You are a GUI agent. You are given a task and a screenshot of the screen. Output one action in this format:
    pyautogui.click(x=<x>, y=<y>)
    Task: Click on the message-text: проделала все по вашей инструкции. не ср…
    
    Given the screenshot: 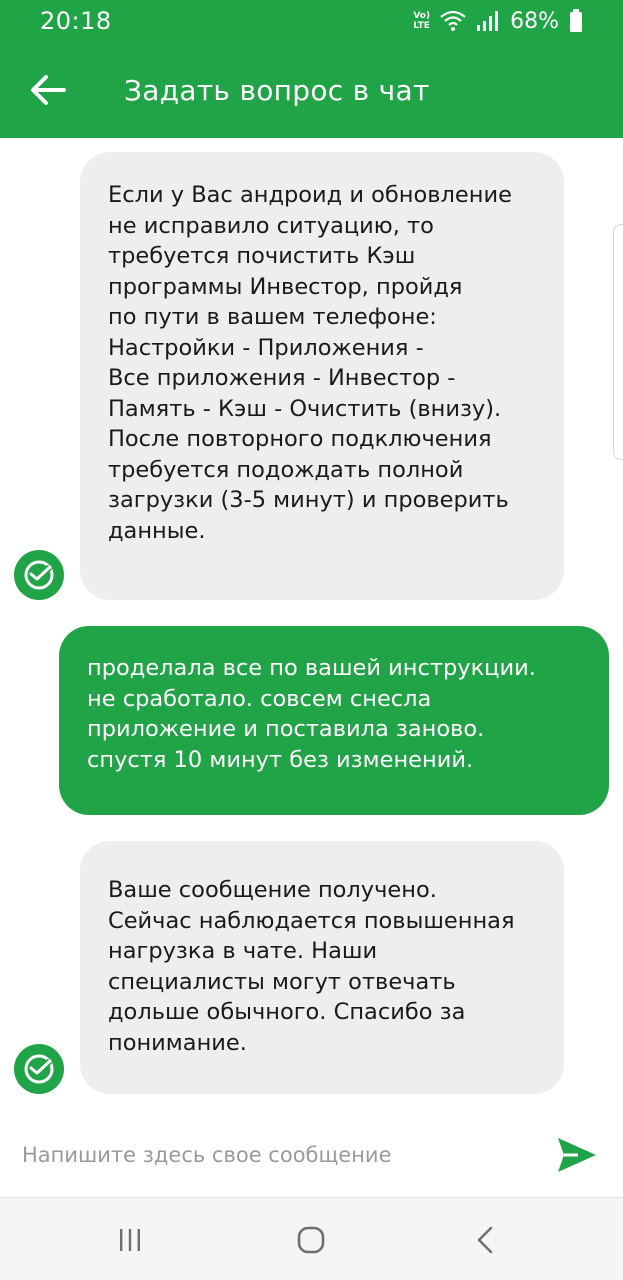 What is the action you would take?
    pyautogui.click(x=311, y=714)
    